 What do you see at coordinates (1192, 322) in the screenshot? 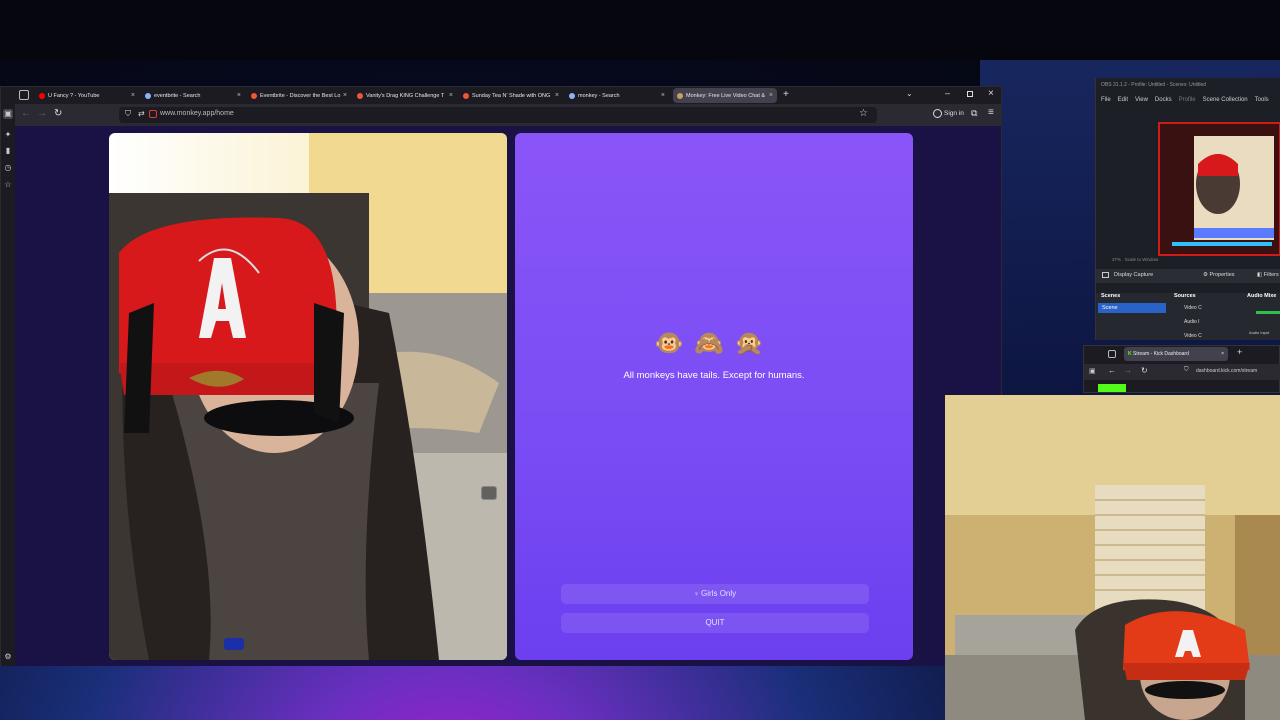
I see `source-row: Audio I` at bounding box center [1192, 322].